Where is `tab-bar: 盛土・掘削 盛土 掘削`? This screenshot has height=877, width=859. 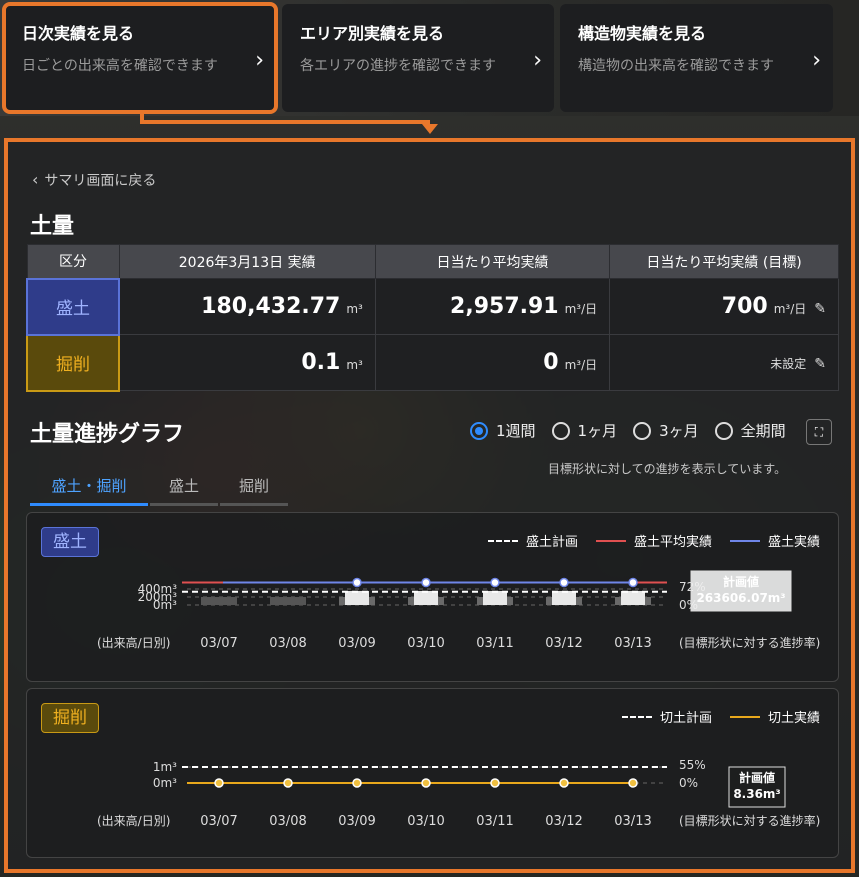 tab-bar: 盛土・掘削 盛土 掘削 is located at coordinates (160, 487).